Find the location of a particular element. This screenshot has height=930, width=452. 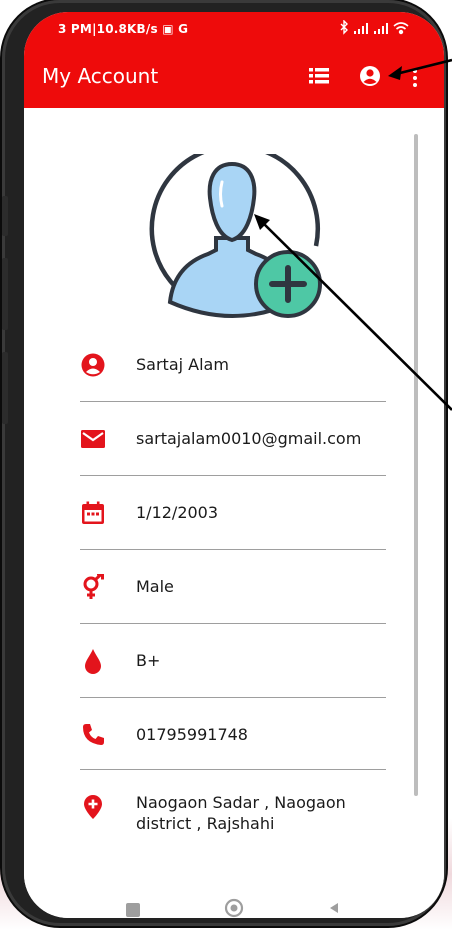

home-icon is located at coordinates (234, 908).